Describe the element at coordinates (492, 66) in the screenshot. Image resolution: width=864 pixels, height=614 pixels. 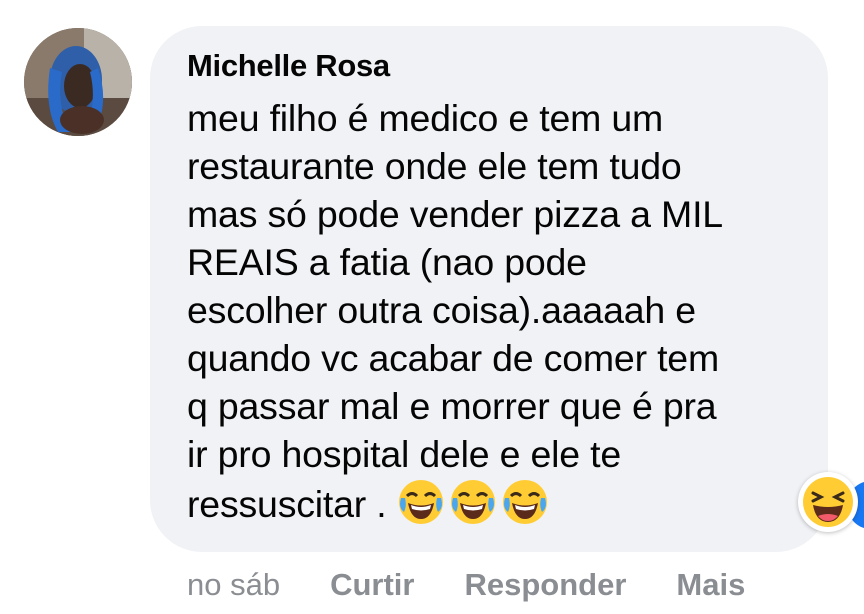
I see `comment-author: Michelle Rosa` at that location.